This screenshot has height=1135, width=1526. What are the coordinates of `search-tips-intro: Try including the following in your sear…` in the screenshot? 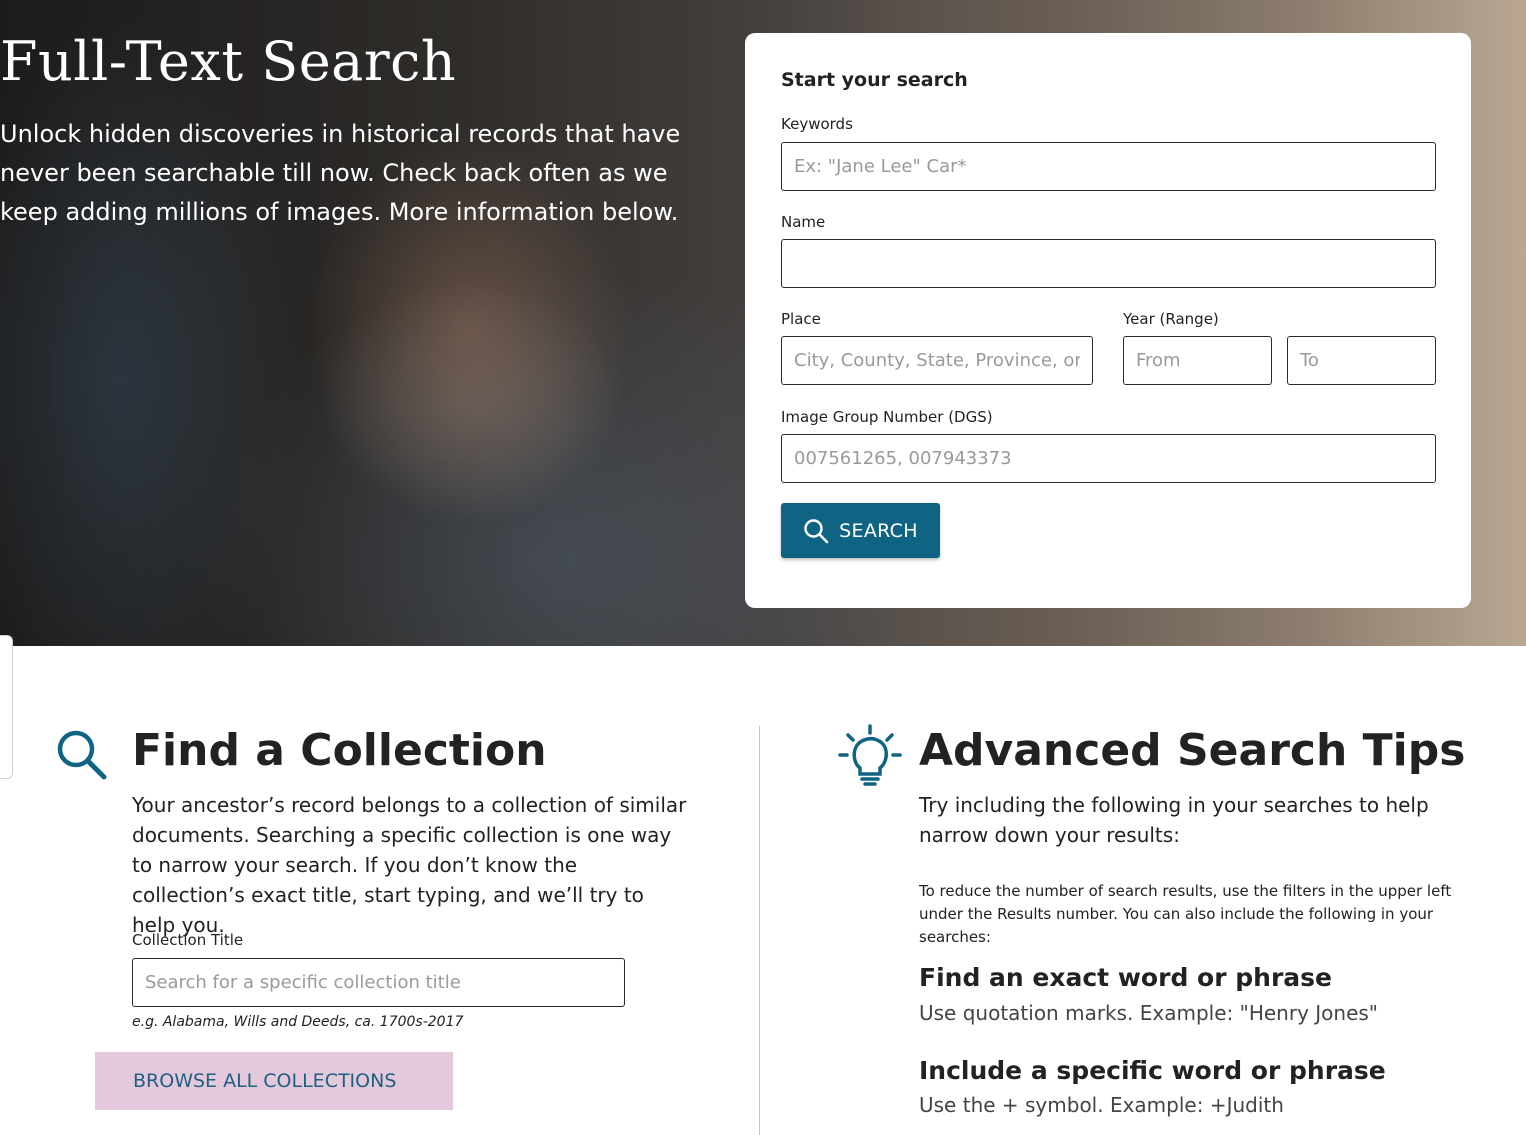 It's located at (1174, 820).